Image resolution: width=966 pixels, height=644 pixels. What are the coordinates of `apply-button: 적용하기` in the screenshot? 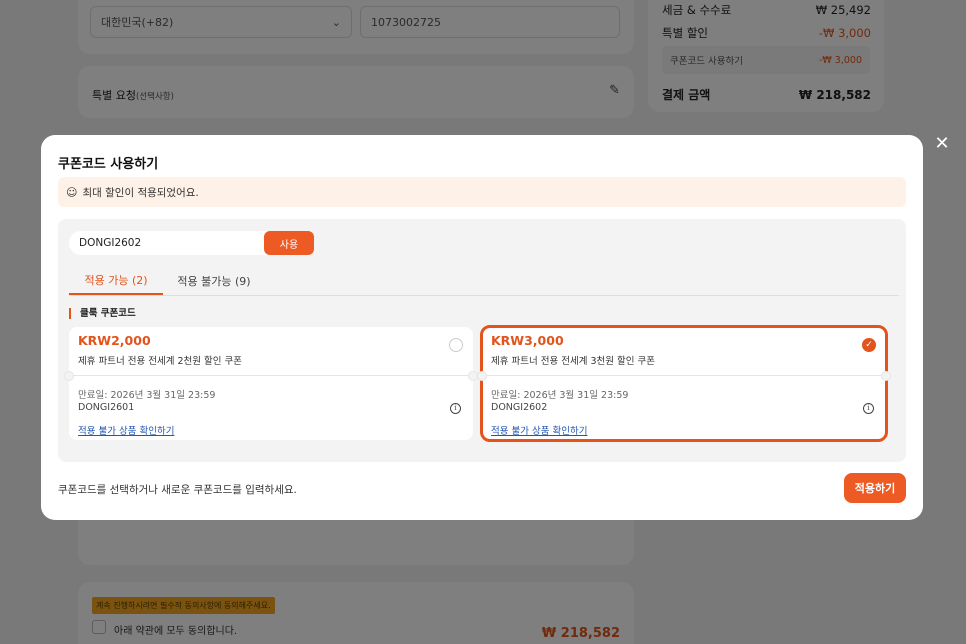 It's located at (875, 488).